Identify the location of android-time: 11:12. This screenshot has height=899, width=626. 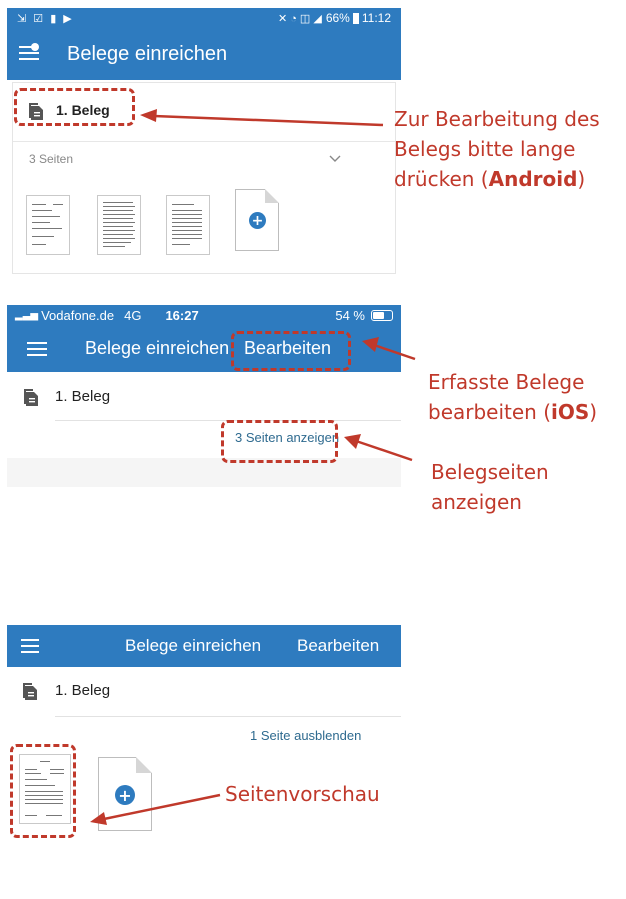
(376, 18).